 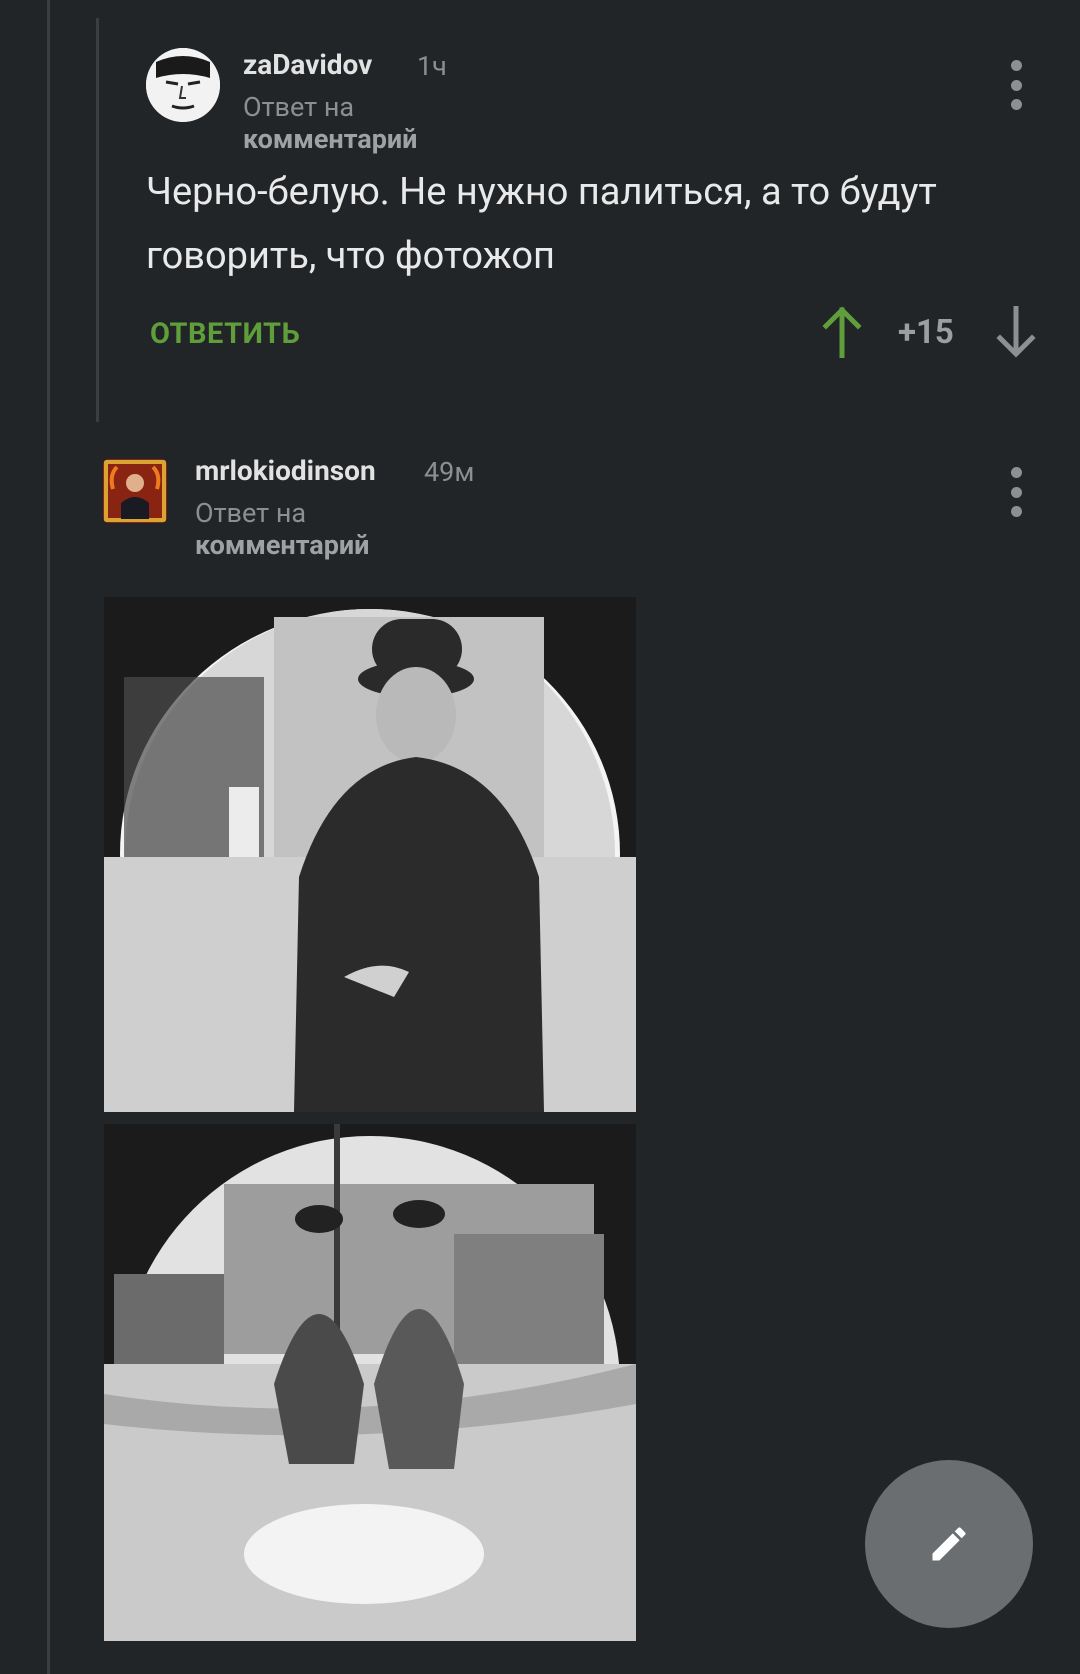 I want to click on comment-time: 49м, so click(x=449, y=472).